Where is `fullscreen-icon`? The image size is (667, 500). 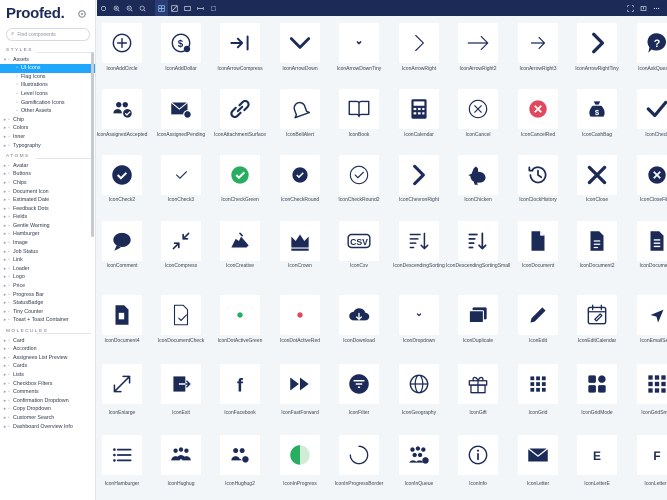
fullscreen-icon is located at coordinates (630, 8).